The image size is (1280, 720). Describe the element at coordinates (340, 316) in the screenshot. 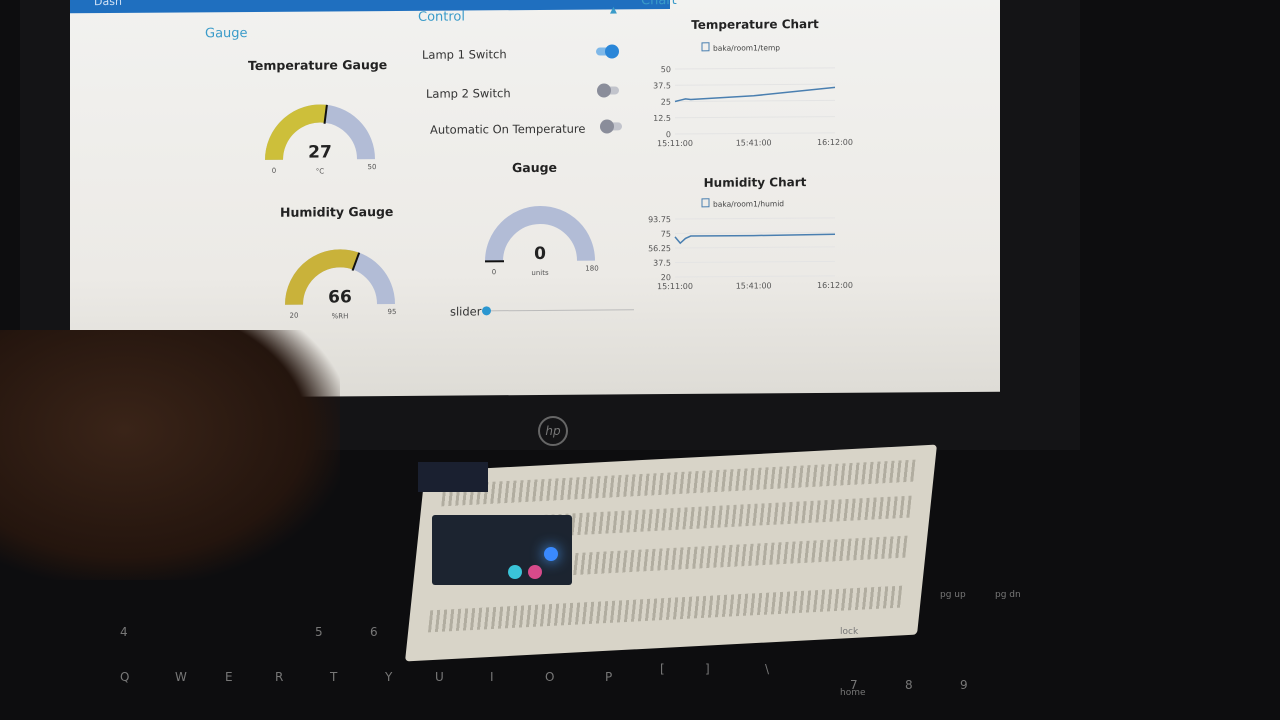

I see `gauge-unit: %RH` at that location.